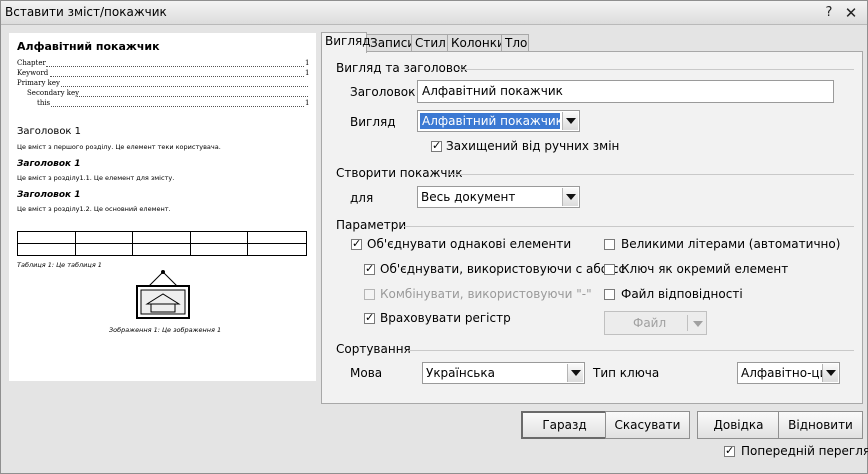 Image resolution: width=868 pixels, height=474 pixels. What do you see at coordinates (625, 91) in the screenshot?
I see `heading-input: Алфавітний покажчик` at bounding box center [625, 91].